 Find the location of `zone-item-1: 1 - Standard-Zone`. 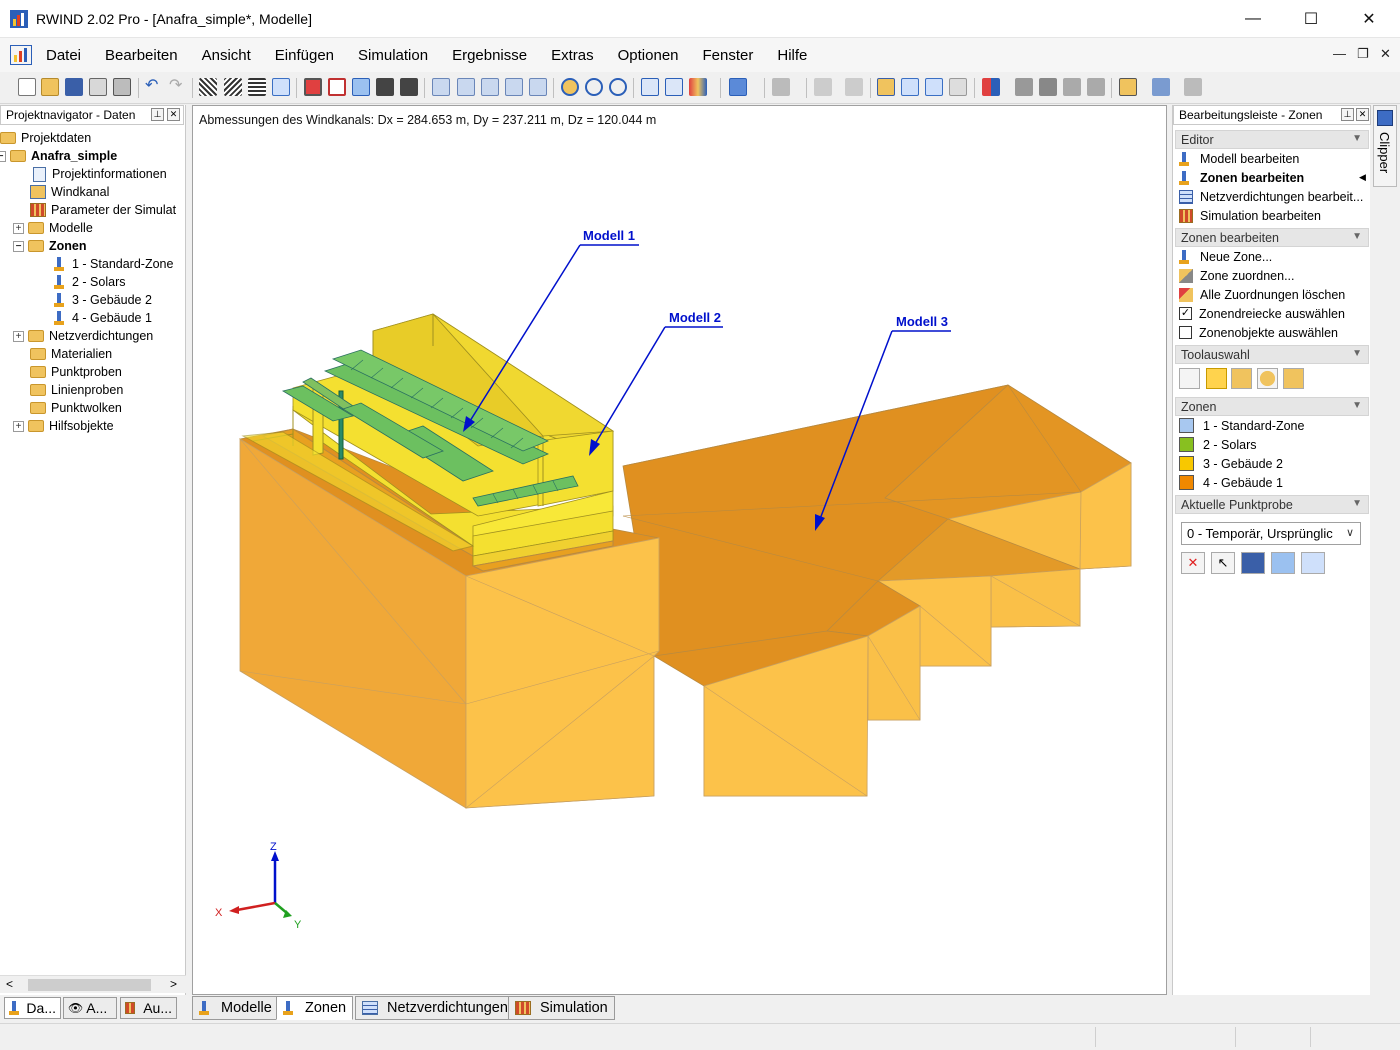

zone-item-1: 1 - Standard-Zone is located at coordinates (1241, 425).